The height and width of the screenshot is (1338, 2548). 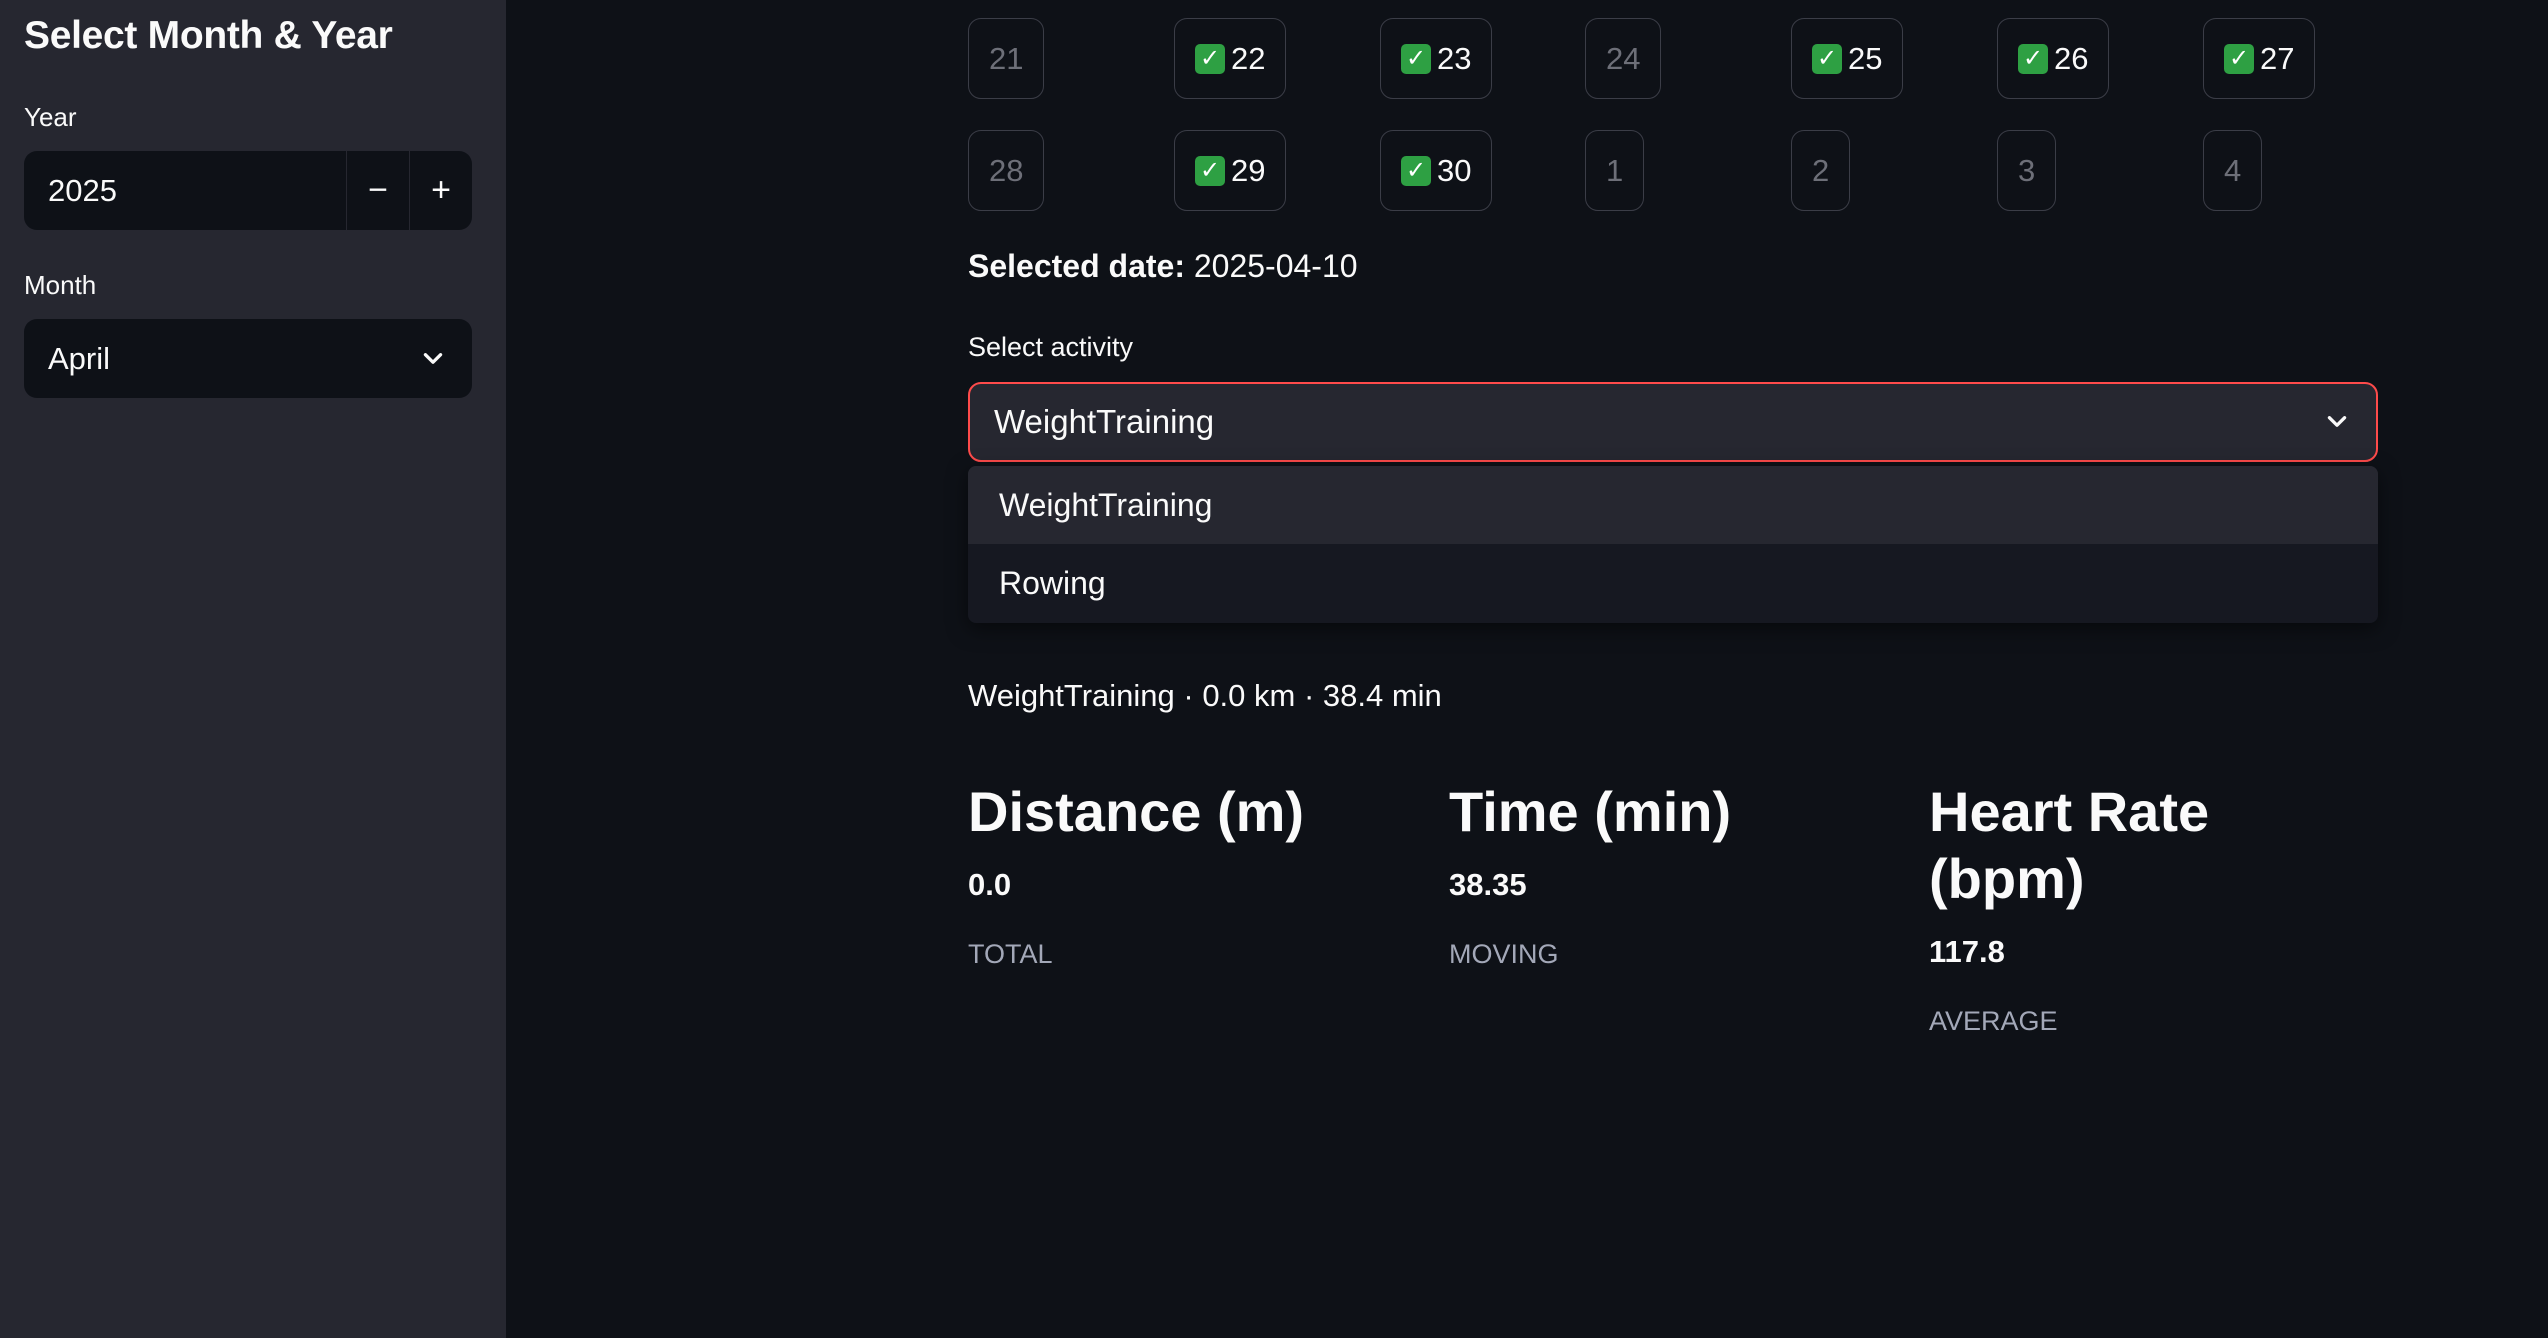 I want to click on activity-select: WeightTraining, so click(x=1673, y=422).